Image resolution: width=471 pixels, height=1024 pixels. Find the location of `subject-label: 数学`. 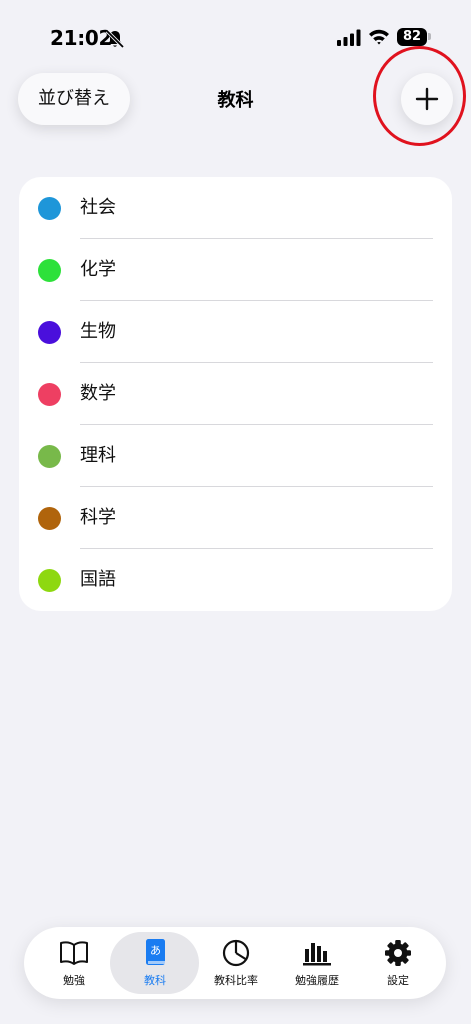

subject-label: 数学 is located at coordinates (98, 393).